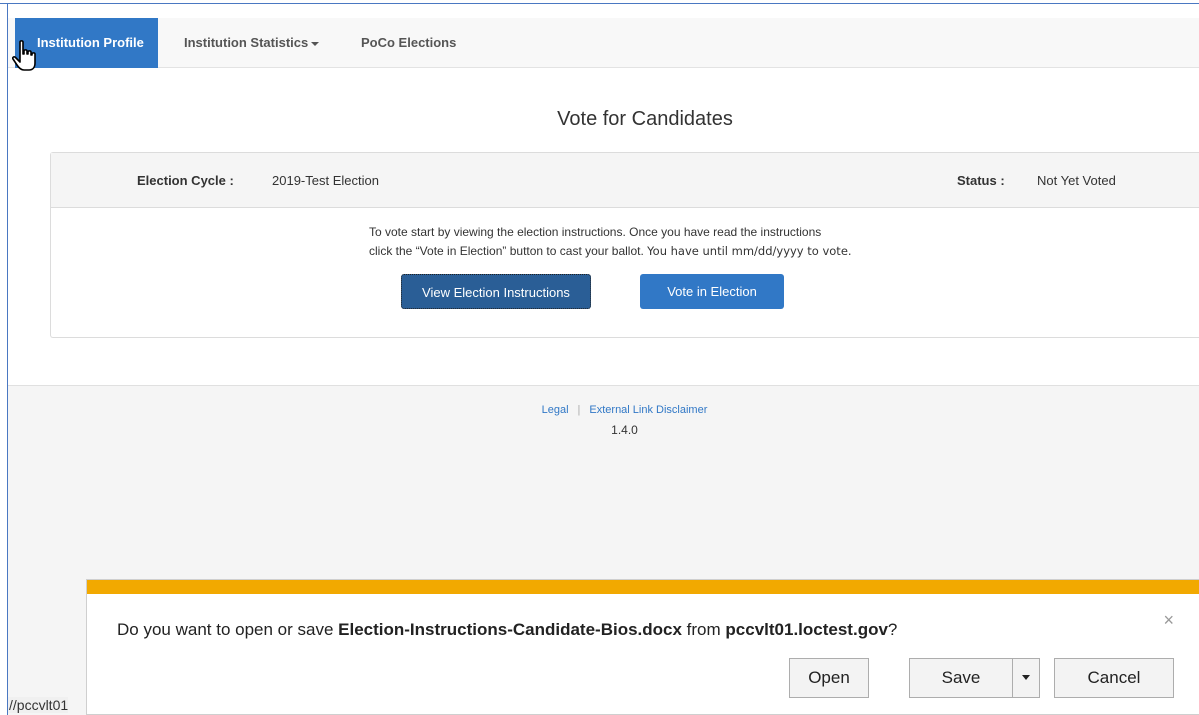 The height and width of the screenshot is (715, 1199). What do you see at coordinates (599, 3) in the screenshot?
I see `window-border-top` at bounding box center [599, 3].